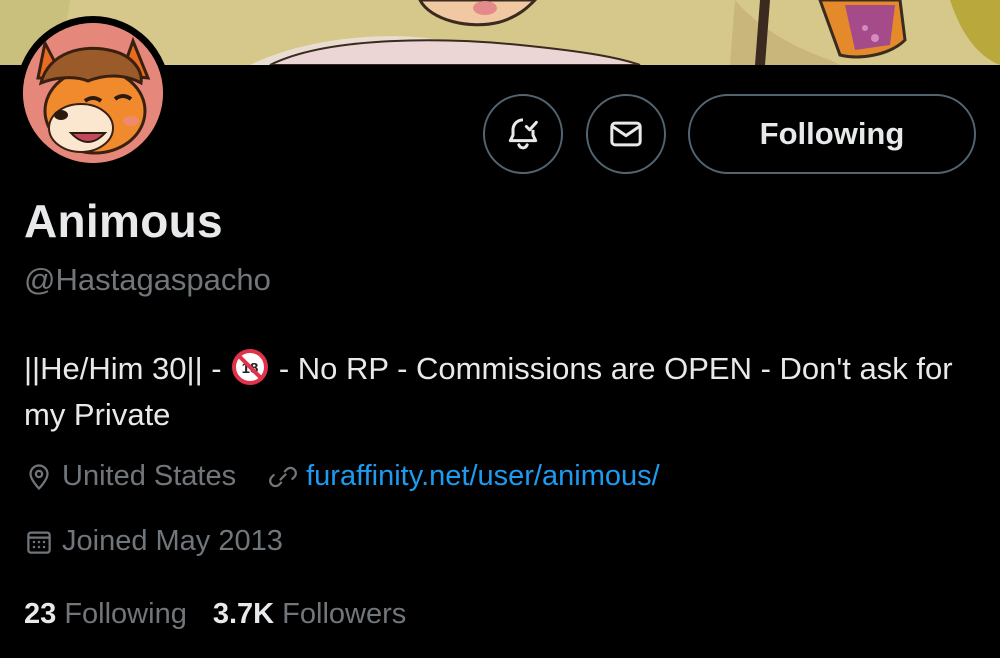 This screenshot has width=1000, height=658. What do you see at coordinates (147, 279) in the screenshot?
I see `user-handle: @Hastagaspacho` at bounding box center [147, 279].